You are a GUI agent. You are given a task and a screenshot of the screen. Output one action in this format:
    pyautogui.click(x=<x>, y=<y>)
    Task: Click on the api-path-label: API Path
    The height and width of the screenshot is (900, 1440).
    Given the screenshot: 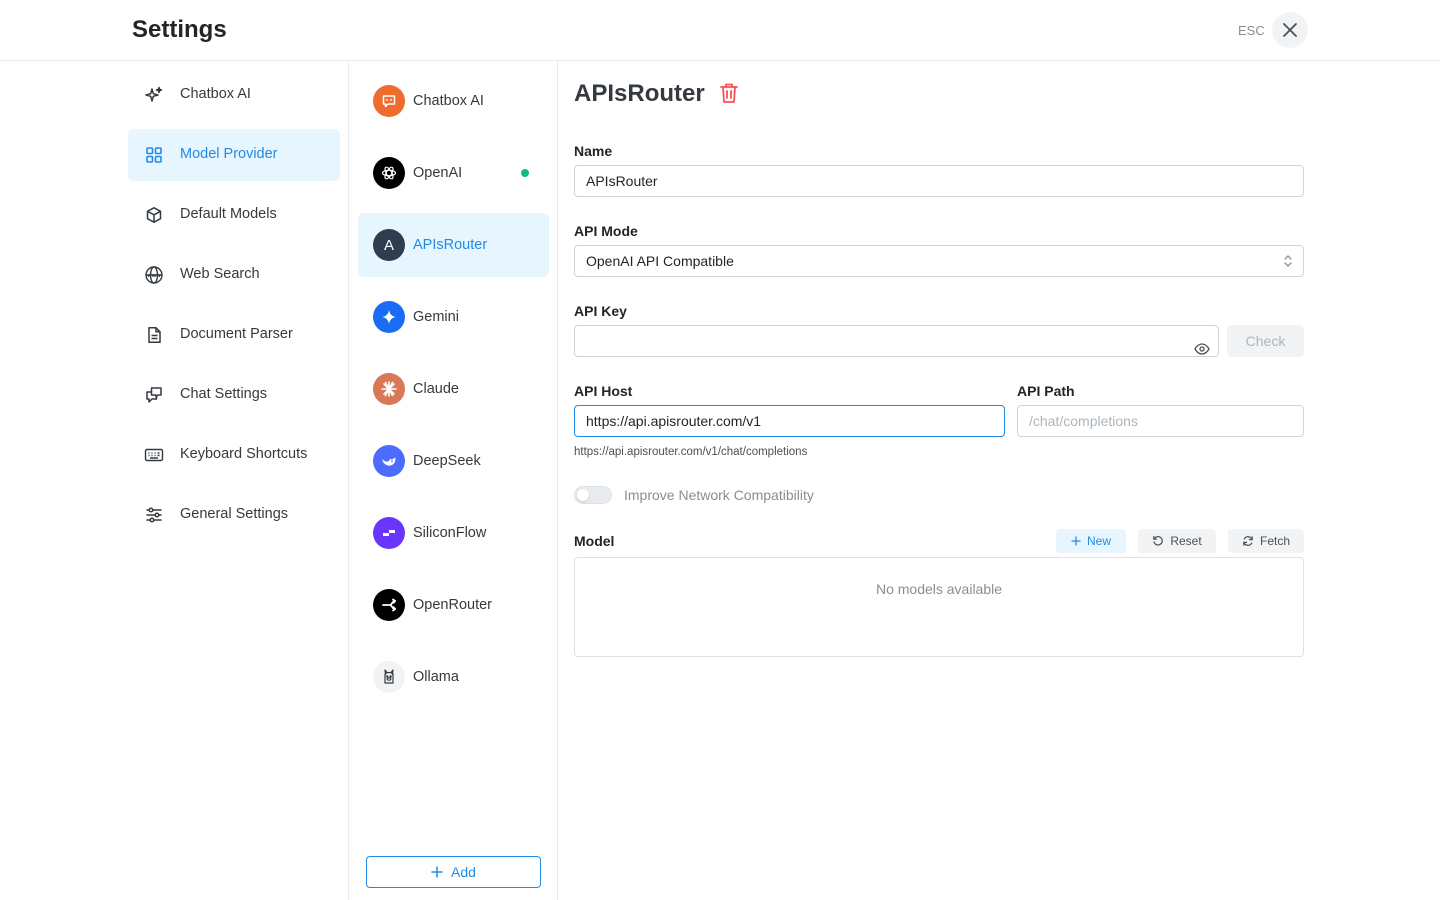 What is the action you would take?
    pyautogui.click(x=1046, y=391)
    